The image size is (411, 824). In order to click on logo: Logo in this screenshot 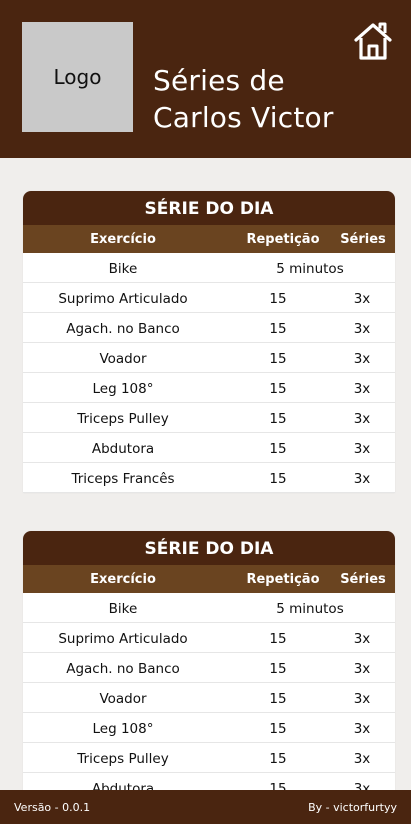, I will do `click(77, 77)`.